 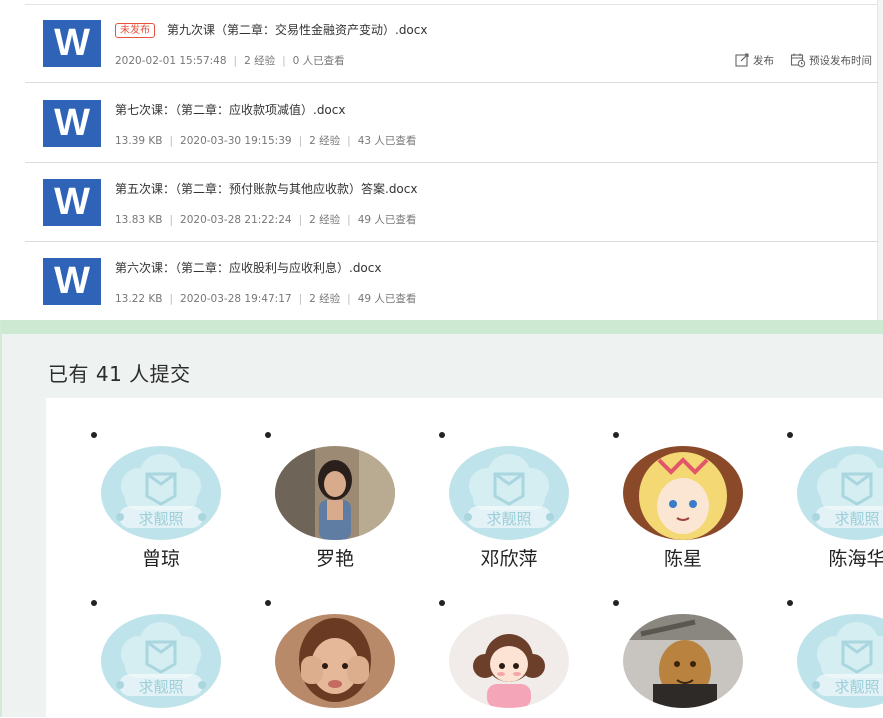 What do you see at coordinates (160, 559) in the screenshot?
I see `submitter-name: 曾琼` at bounding box center [160, 559].